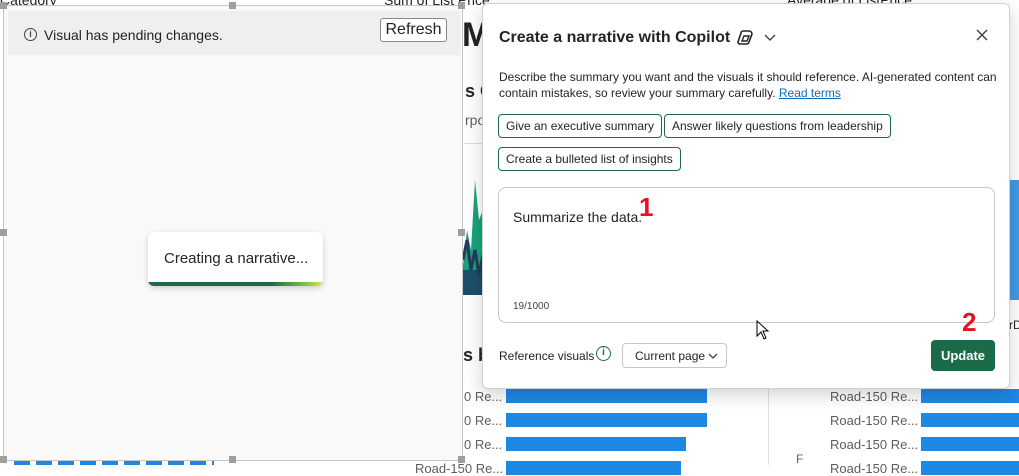  What do you see at coordinates (800, 459) in the screenshot?
I see `bg-axis-fragment: F` at bounding box center [800, 459].